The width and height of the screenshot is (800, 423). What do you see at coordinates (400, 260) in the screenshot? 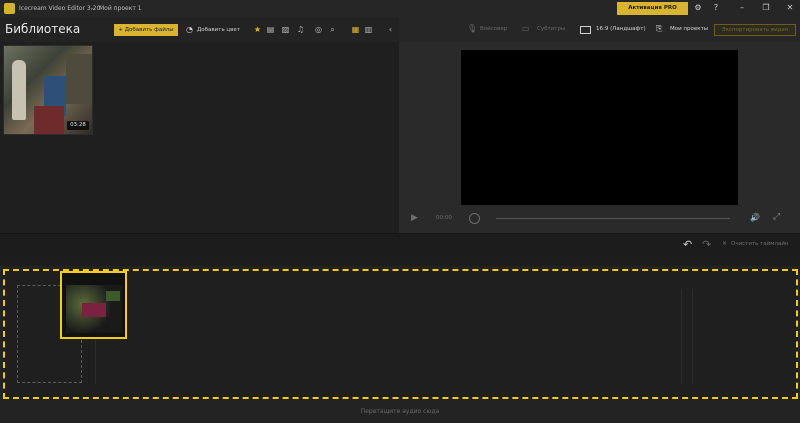
I see `timeline-ruler` at bounding box center [400, 260].